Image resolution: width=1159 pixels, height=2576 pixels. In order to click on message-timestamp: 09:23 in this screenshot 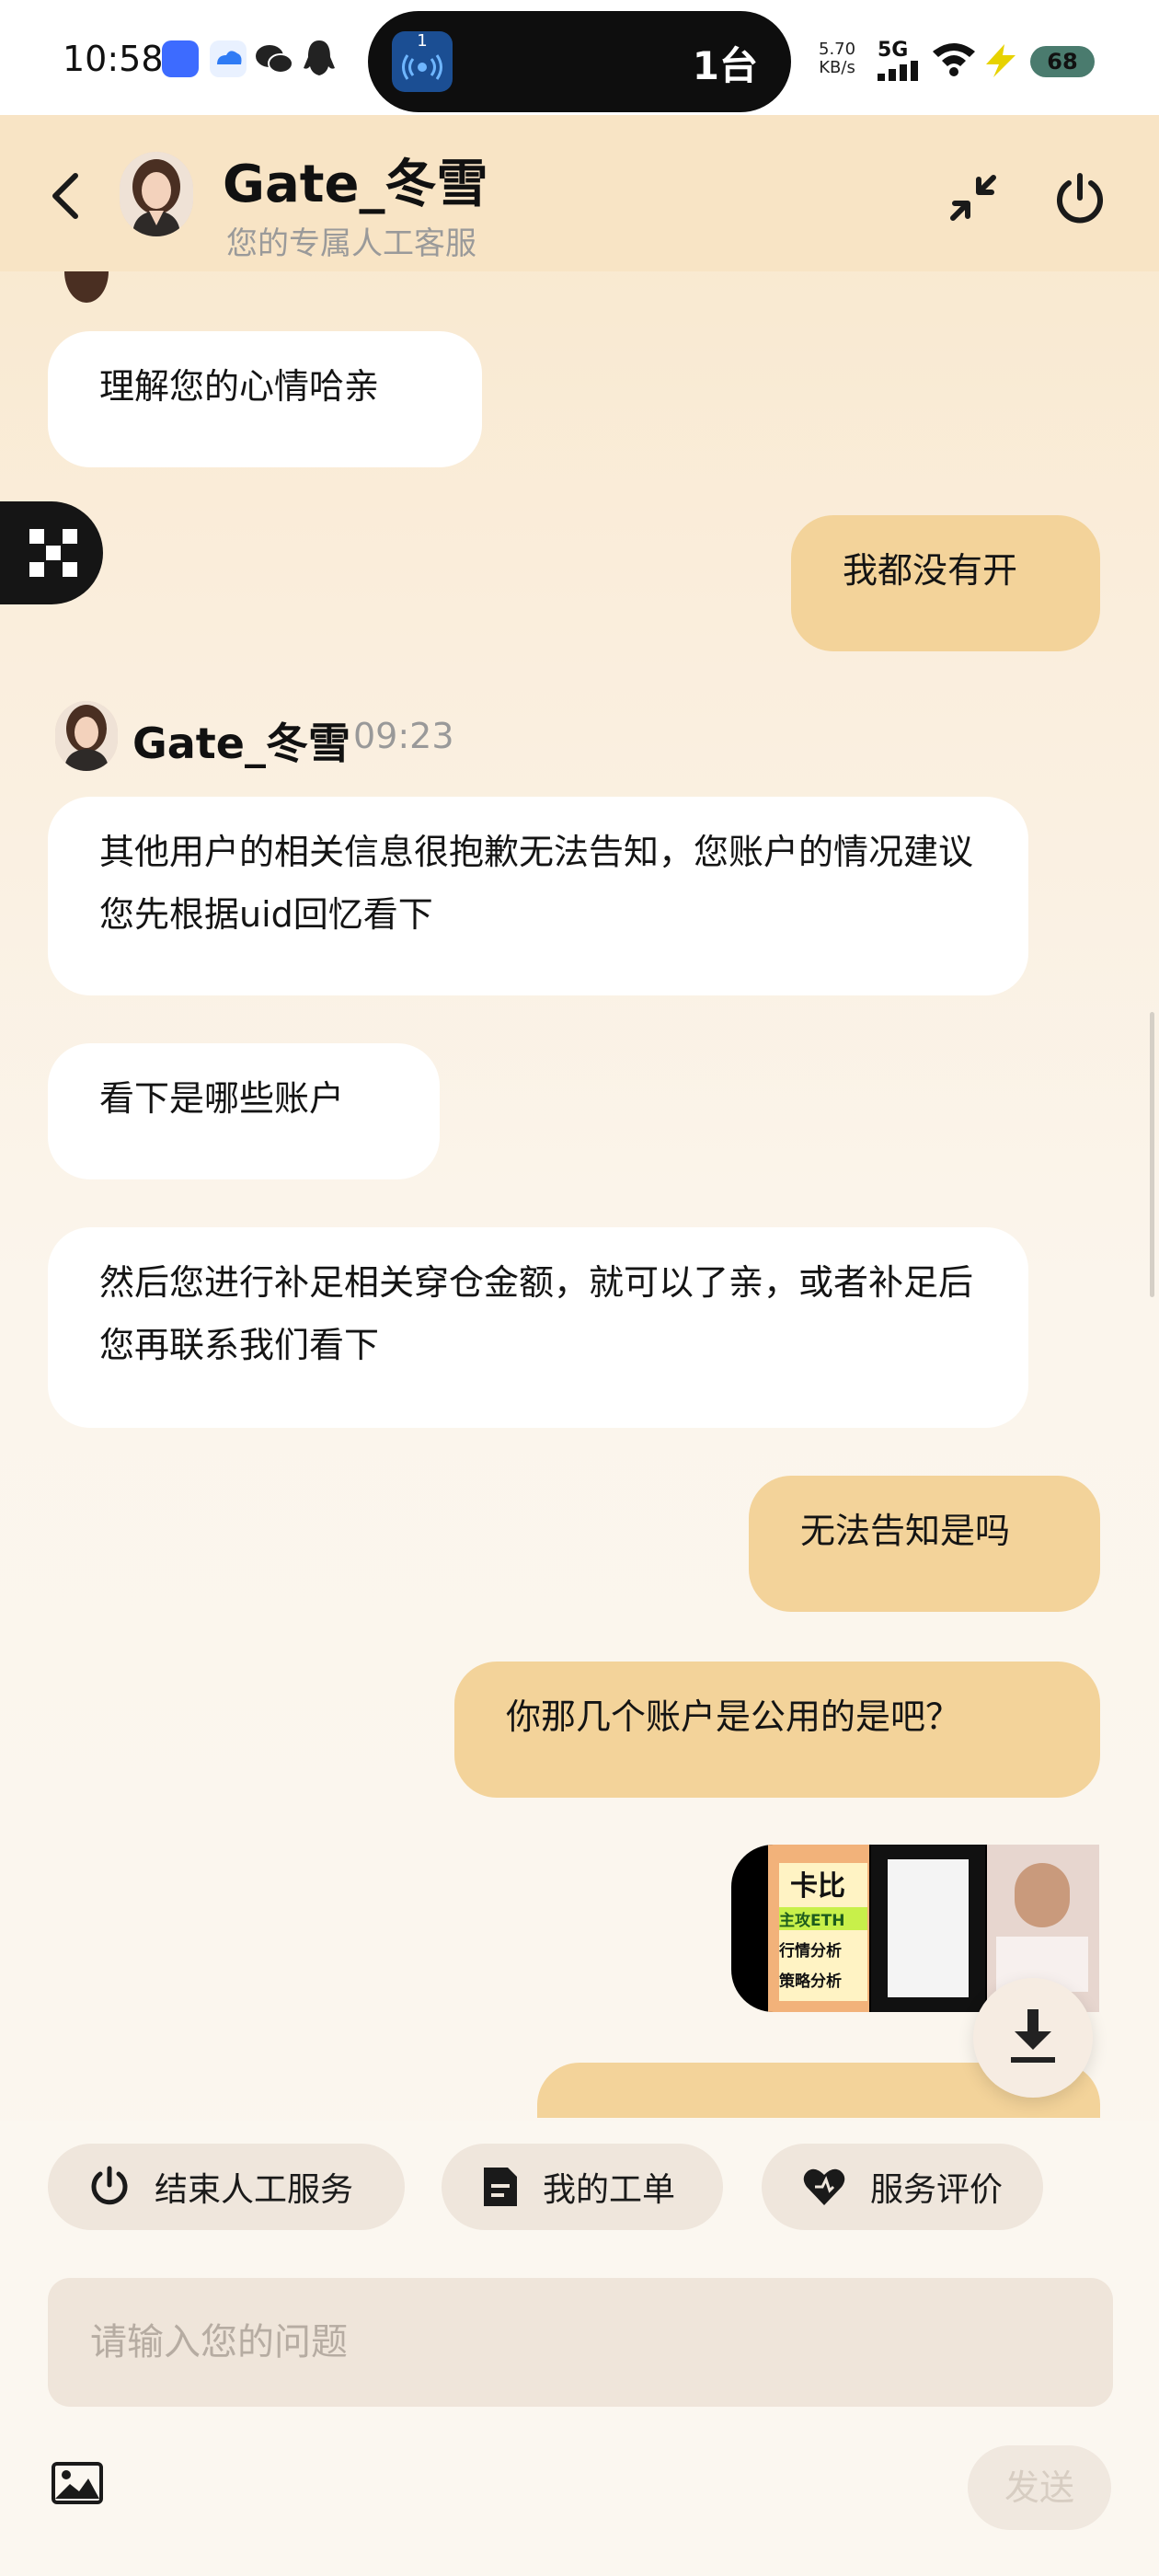, I will do `click(403, 736)`.